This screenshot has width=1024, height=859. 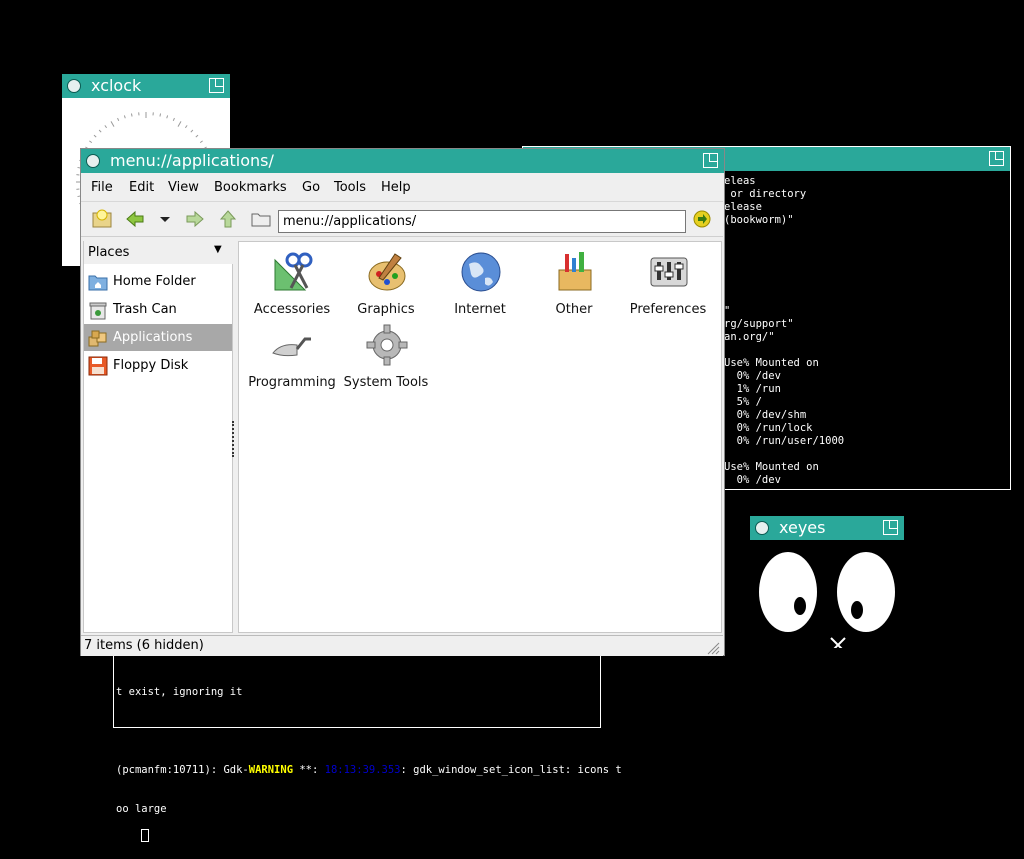 What do you see at coordinates (350, 187) in the screenshot?
I see `menu-tools: Tools` at bounding box center [350, 187].